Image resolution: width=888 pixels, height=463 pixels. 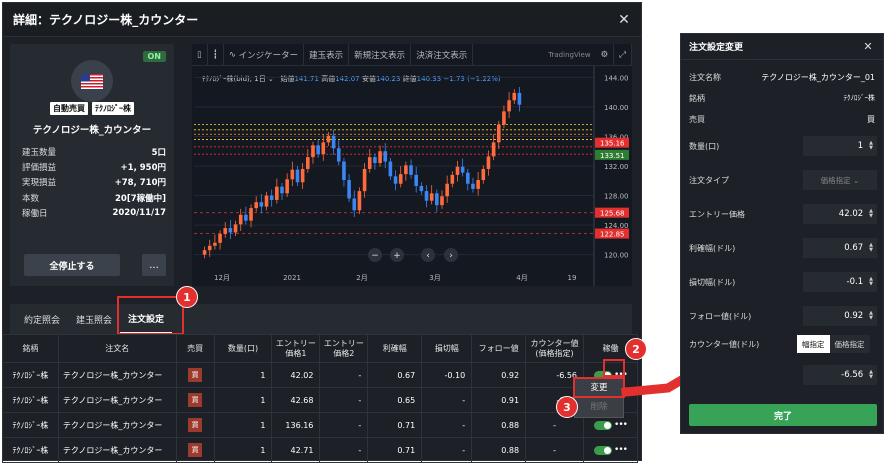 What do you see at coordinates (614, 368) in the screenshot?
I see `highlight-box` at bounding box center [614, 368].